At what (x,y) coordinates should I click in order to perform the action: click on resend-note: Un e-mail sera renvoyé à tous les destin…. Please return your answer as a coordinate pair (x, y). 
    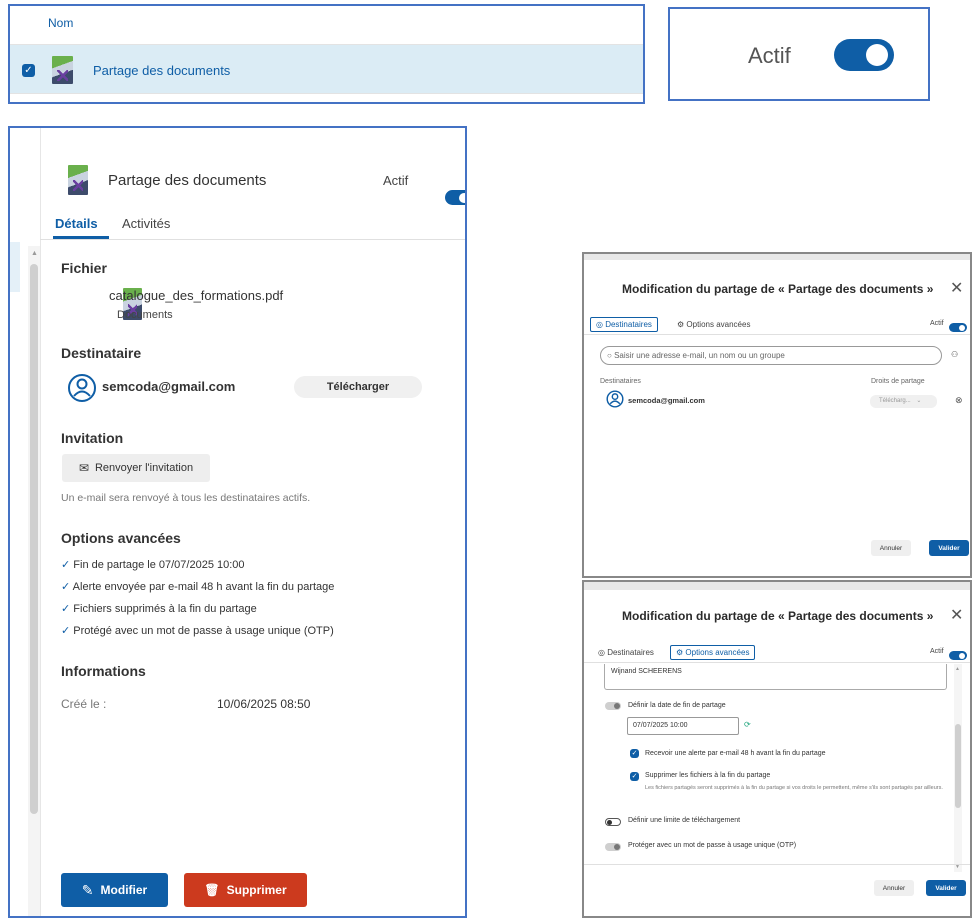
    Looking at the image, I should click on (186, 498).